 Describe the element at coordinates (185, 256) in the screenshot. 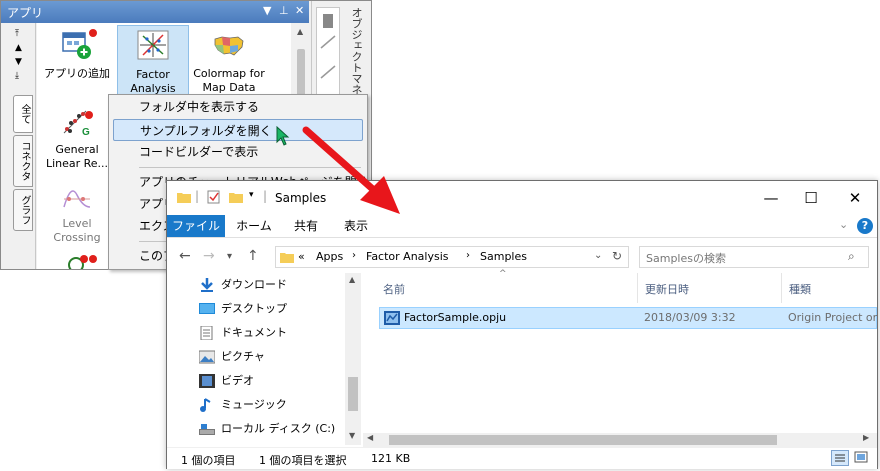

I see `back-icon: ←` at that location.